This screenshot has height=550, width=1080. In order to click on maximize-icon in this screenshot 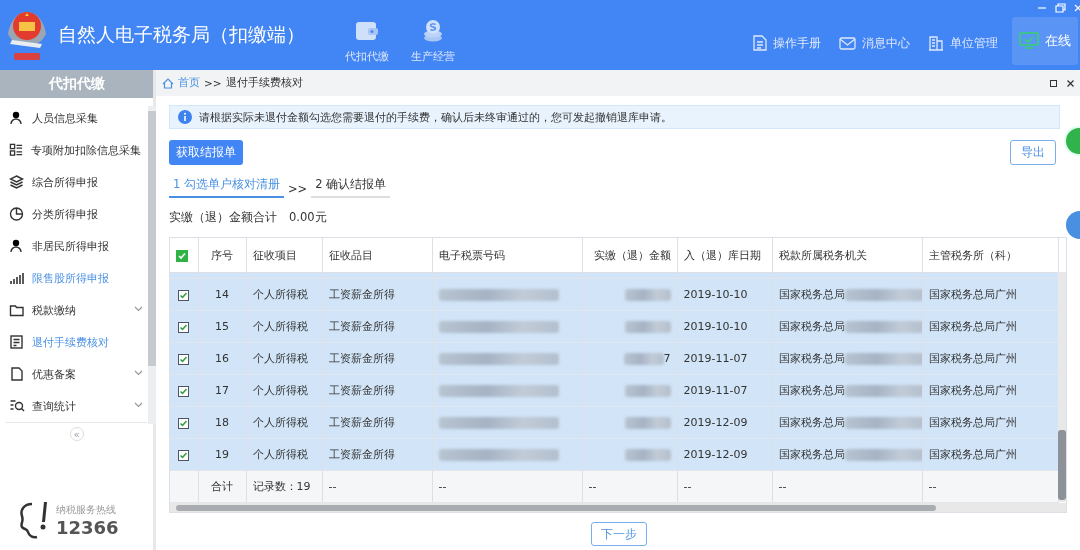, I will do `click(1053, 83)`.